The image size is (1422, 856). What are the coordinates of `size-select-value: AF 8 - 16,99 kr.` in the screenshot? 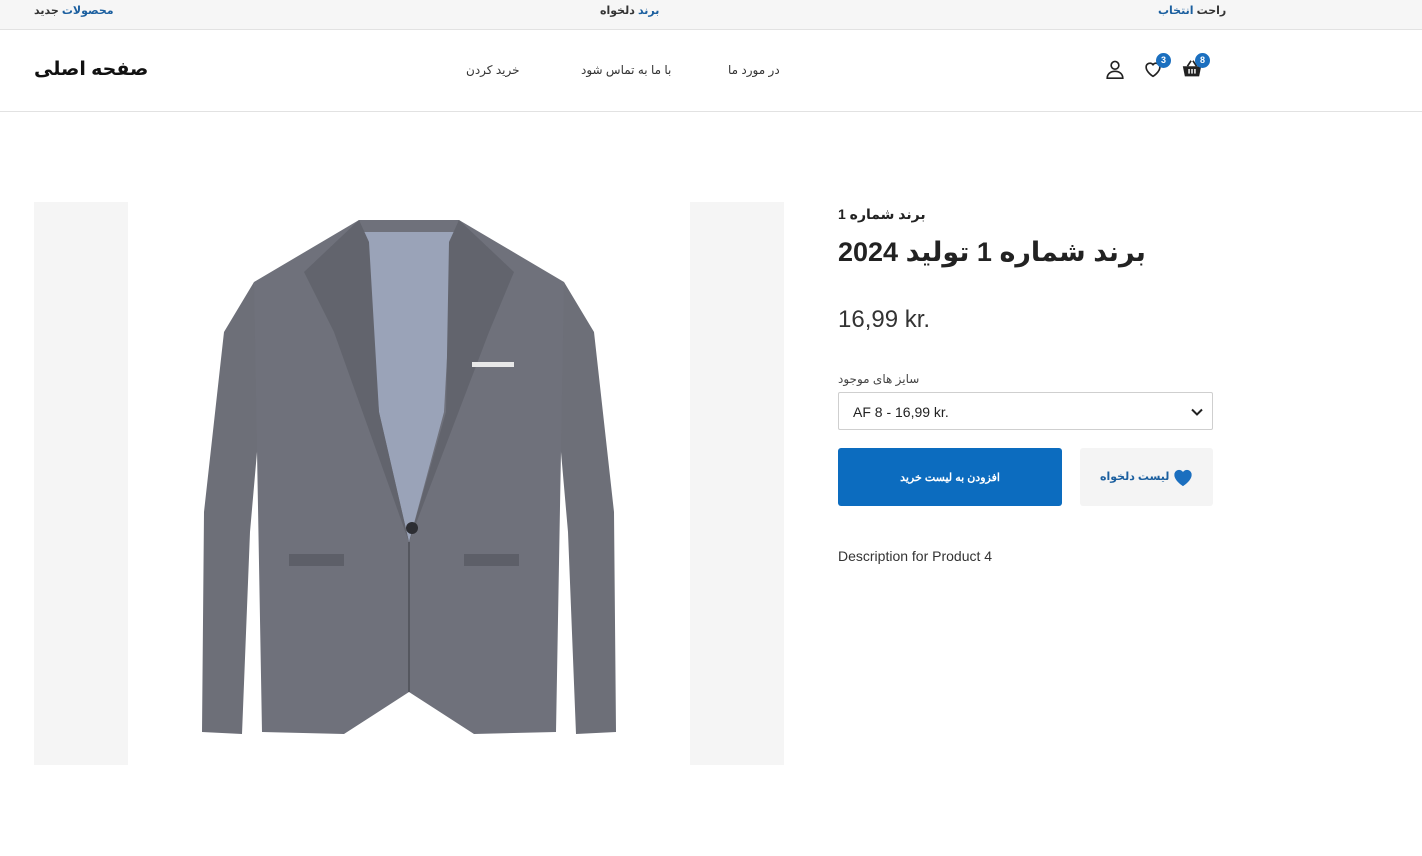 It's located at (901, 412).